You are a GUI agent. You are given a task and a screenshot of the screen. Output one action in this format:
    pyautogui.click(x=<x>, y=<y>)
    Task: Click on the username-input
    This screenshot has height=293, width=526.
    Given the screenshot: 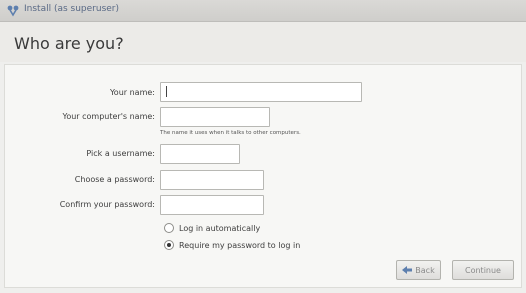 What is the action you would take?
    pyautogui.click(x=200, y=154)
    